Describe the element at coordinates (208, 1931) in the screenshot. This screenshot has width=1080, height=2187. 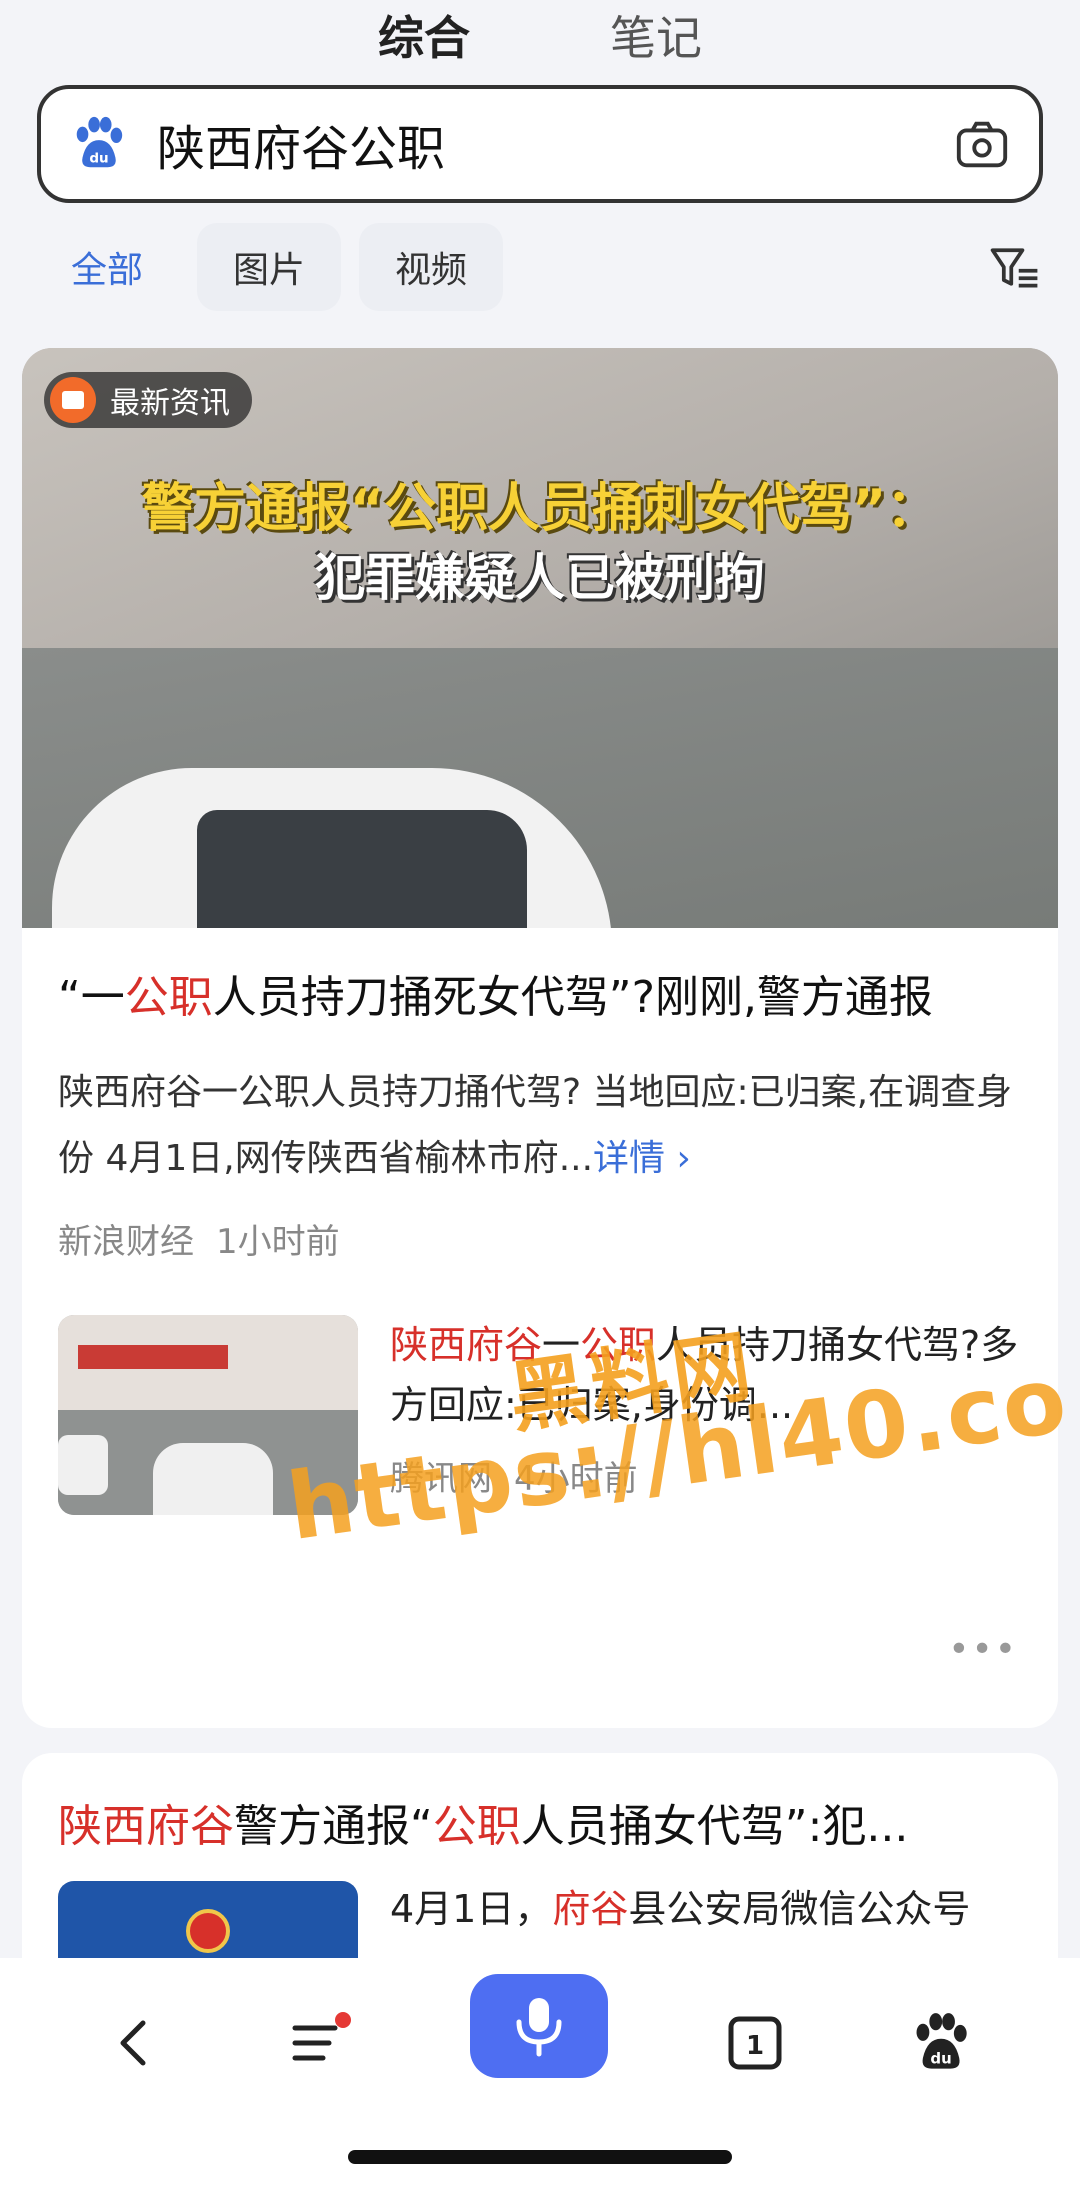
I see `police-emblem-icon` at that location.